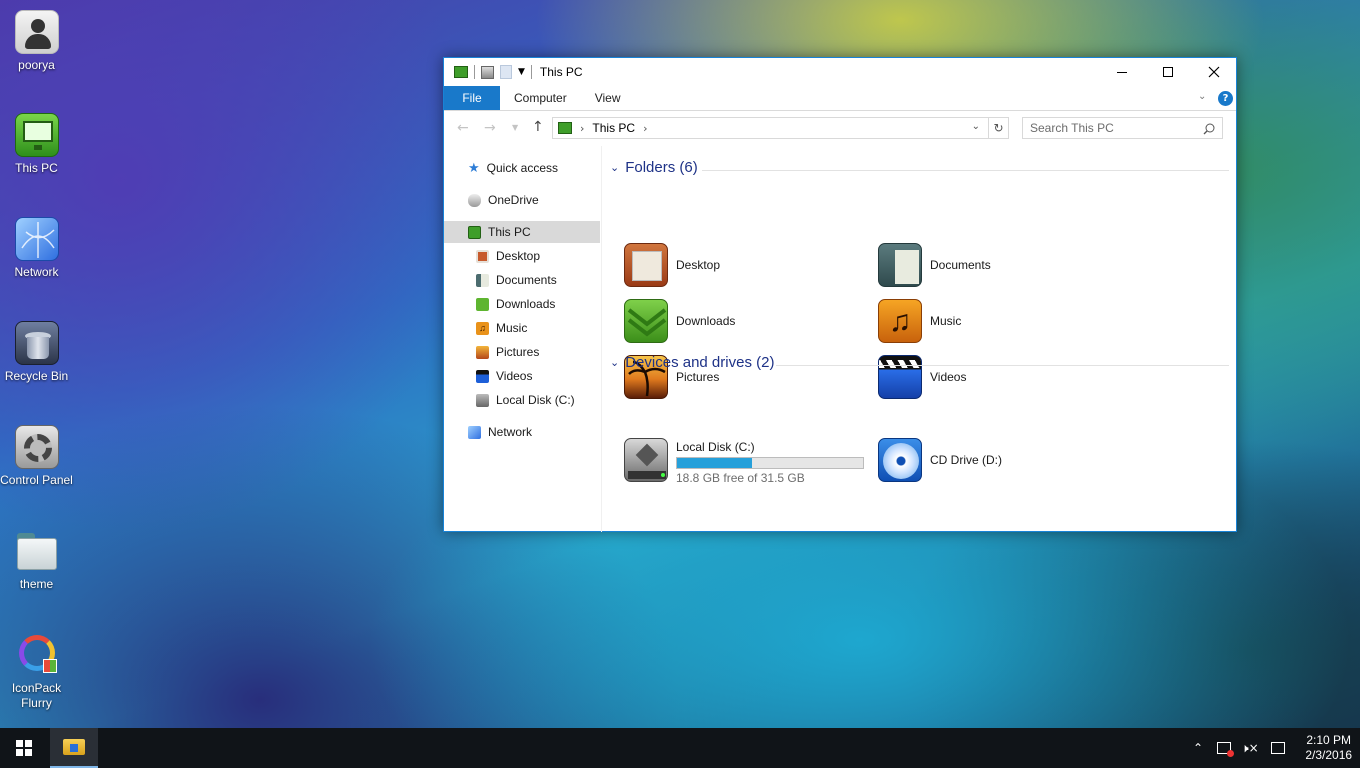  I want to click on minimize-icon, so click(1122, 72).